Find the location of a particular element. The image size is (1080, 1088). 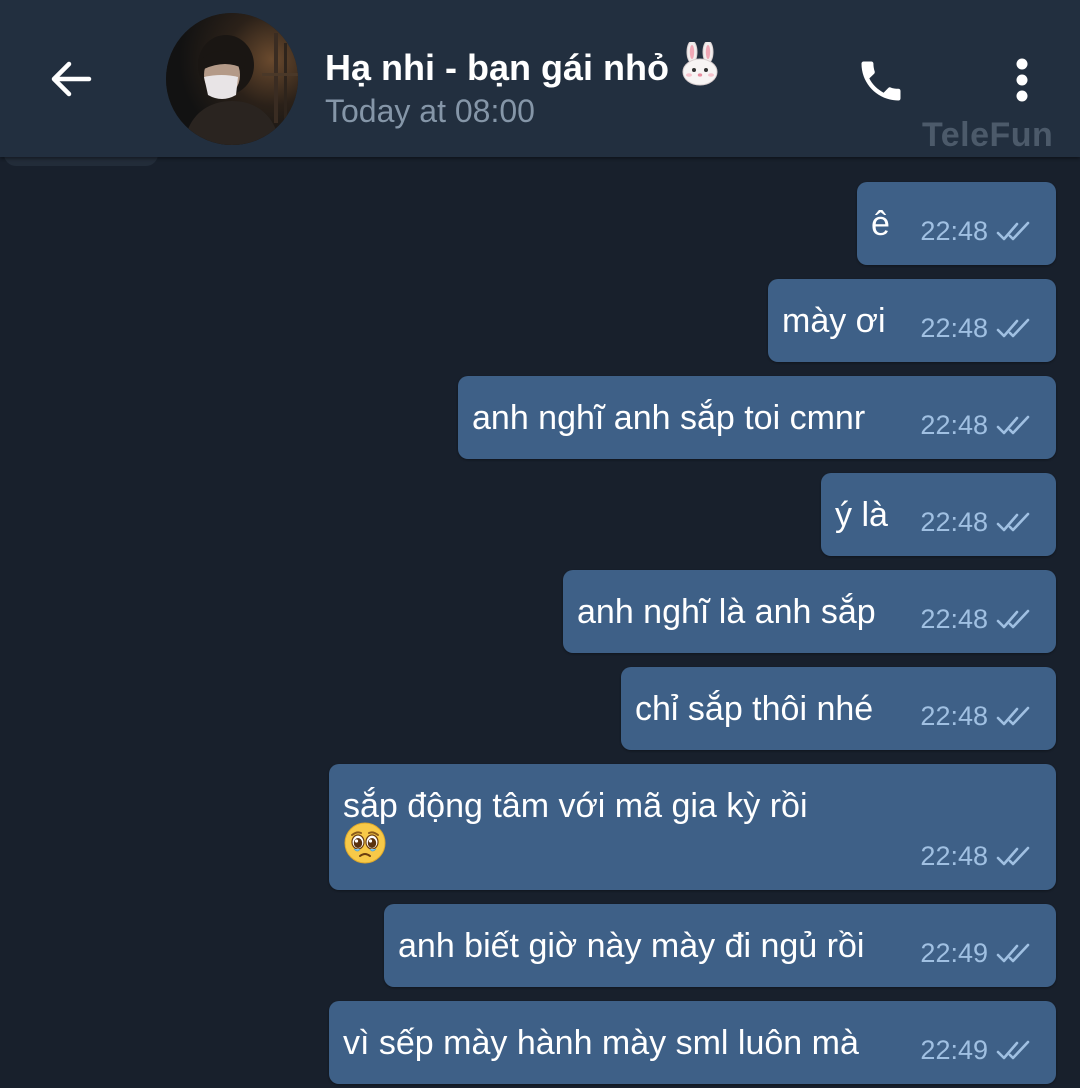

message-text: sắp động tâm với mã gia kỳ rồi is located at coordinates (575, 806).